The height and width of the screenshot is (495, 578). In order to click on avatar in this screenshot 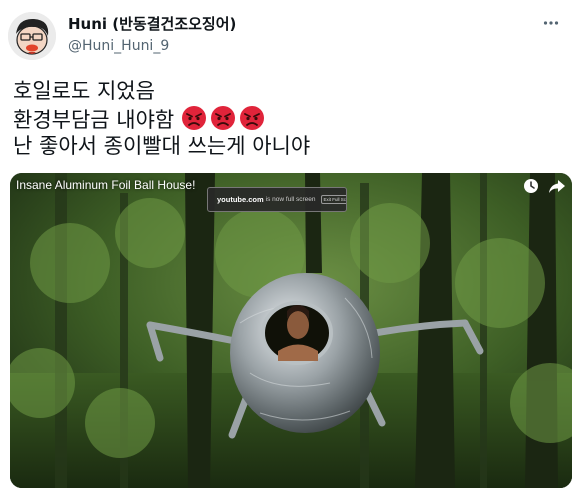, I will do `click(32, 36)`.